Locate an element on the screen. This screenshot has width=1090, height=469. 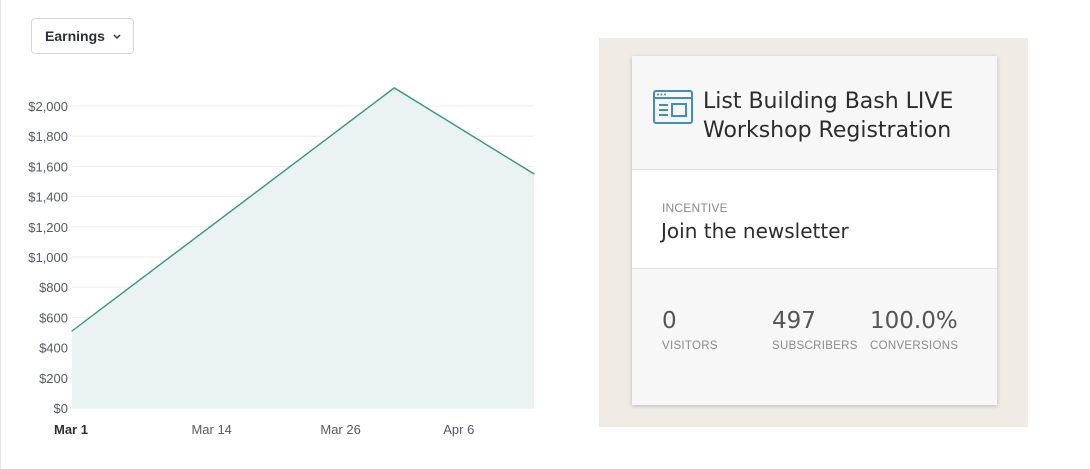
y-tick-label: $1,000 is located at coordinates (48, 257).